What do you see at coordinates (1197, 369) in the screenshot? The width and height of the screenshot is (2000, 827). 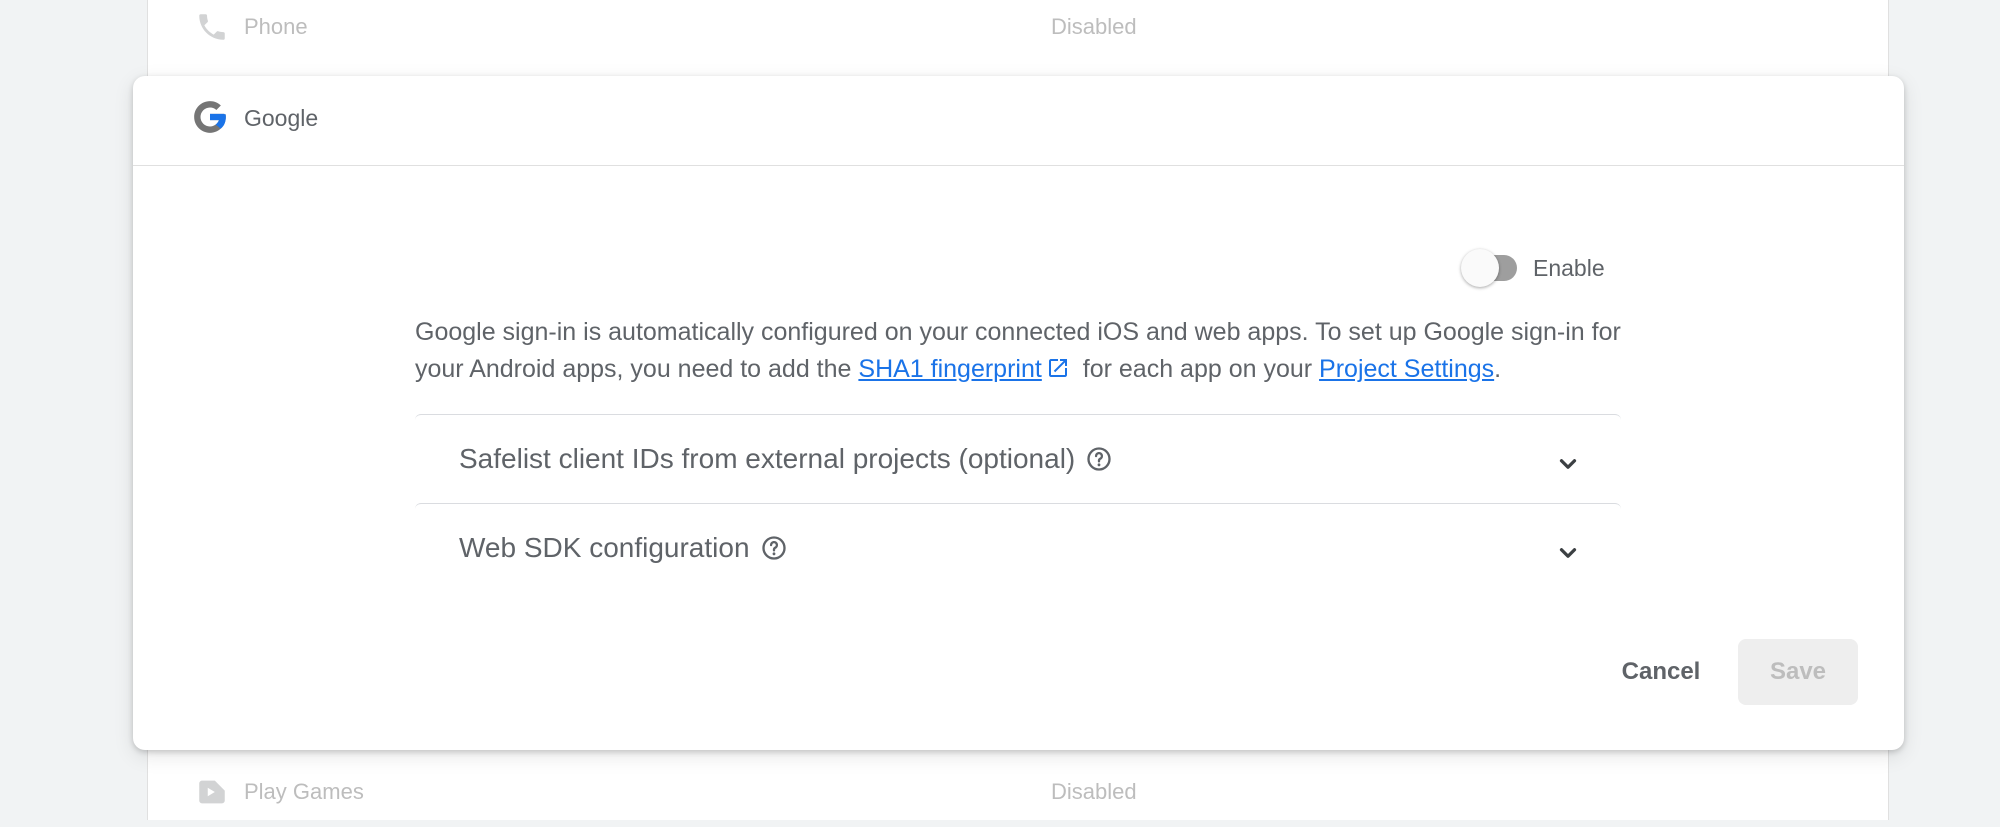 I see `description-text: for each app on your` at bounding box center [1197, 369].